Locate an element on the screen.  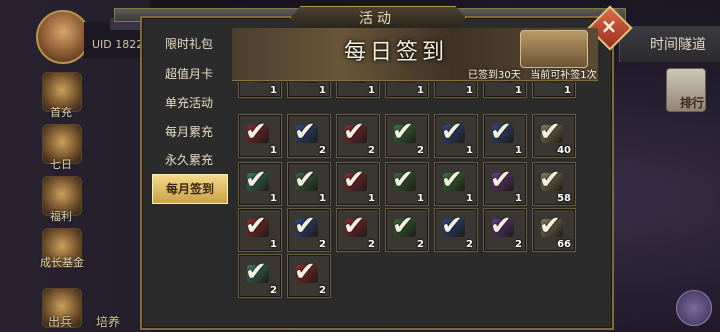
tab-monthly-card: 超值月卡 is located at coordinates (189, 74).